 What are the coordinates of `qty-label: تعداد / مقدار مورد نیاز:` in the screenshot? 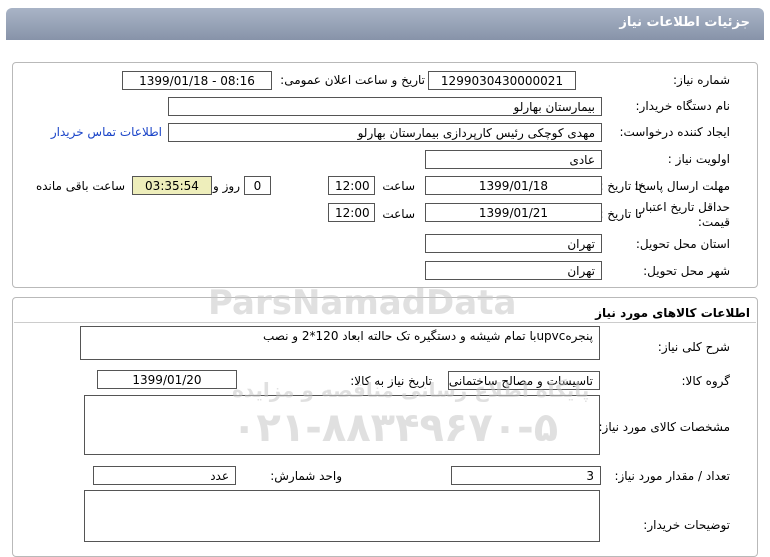 It's located at (672, 476).